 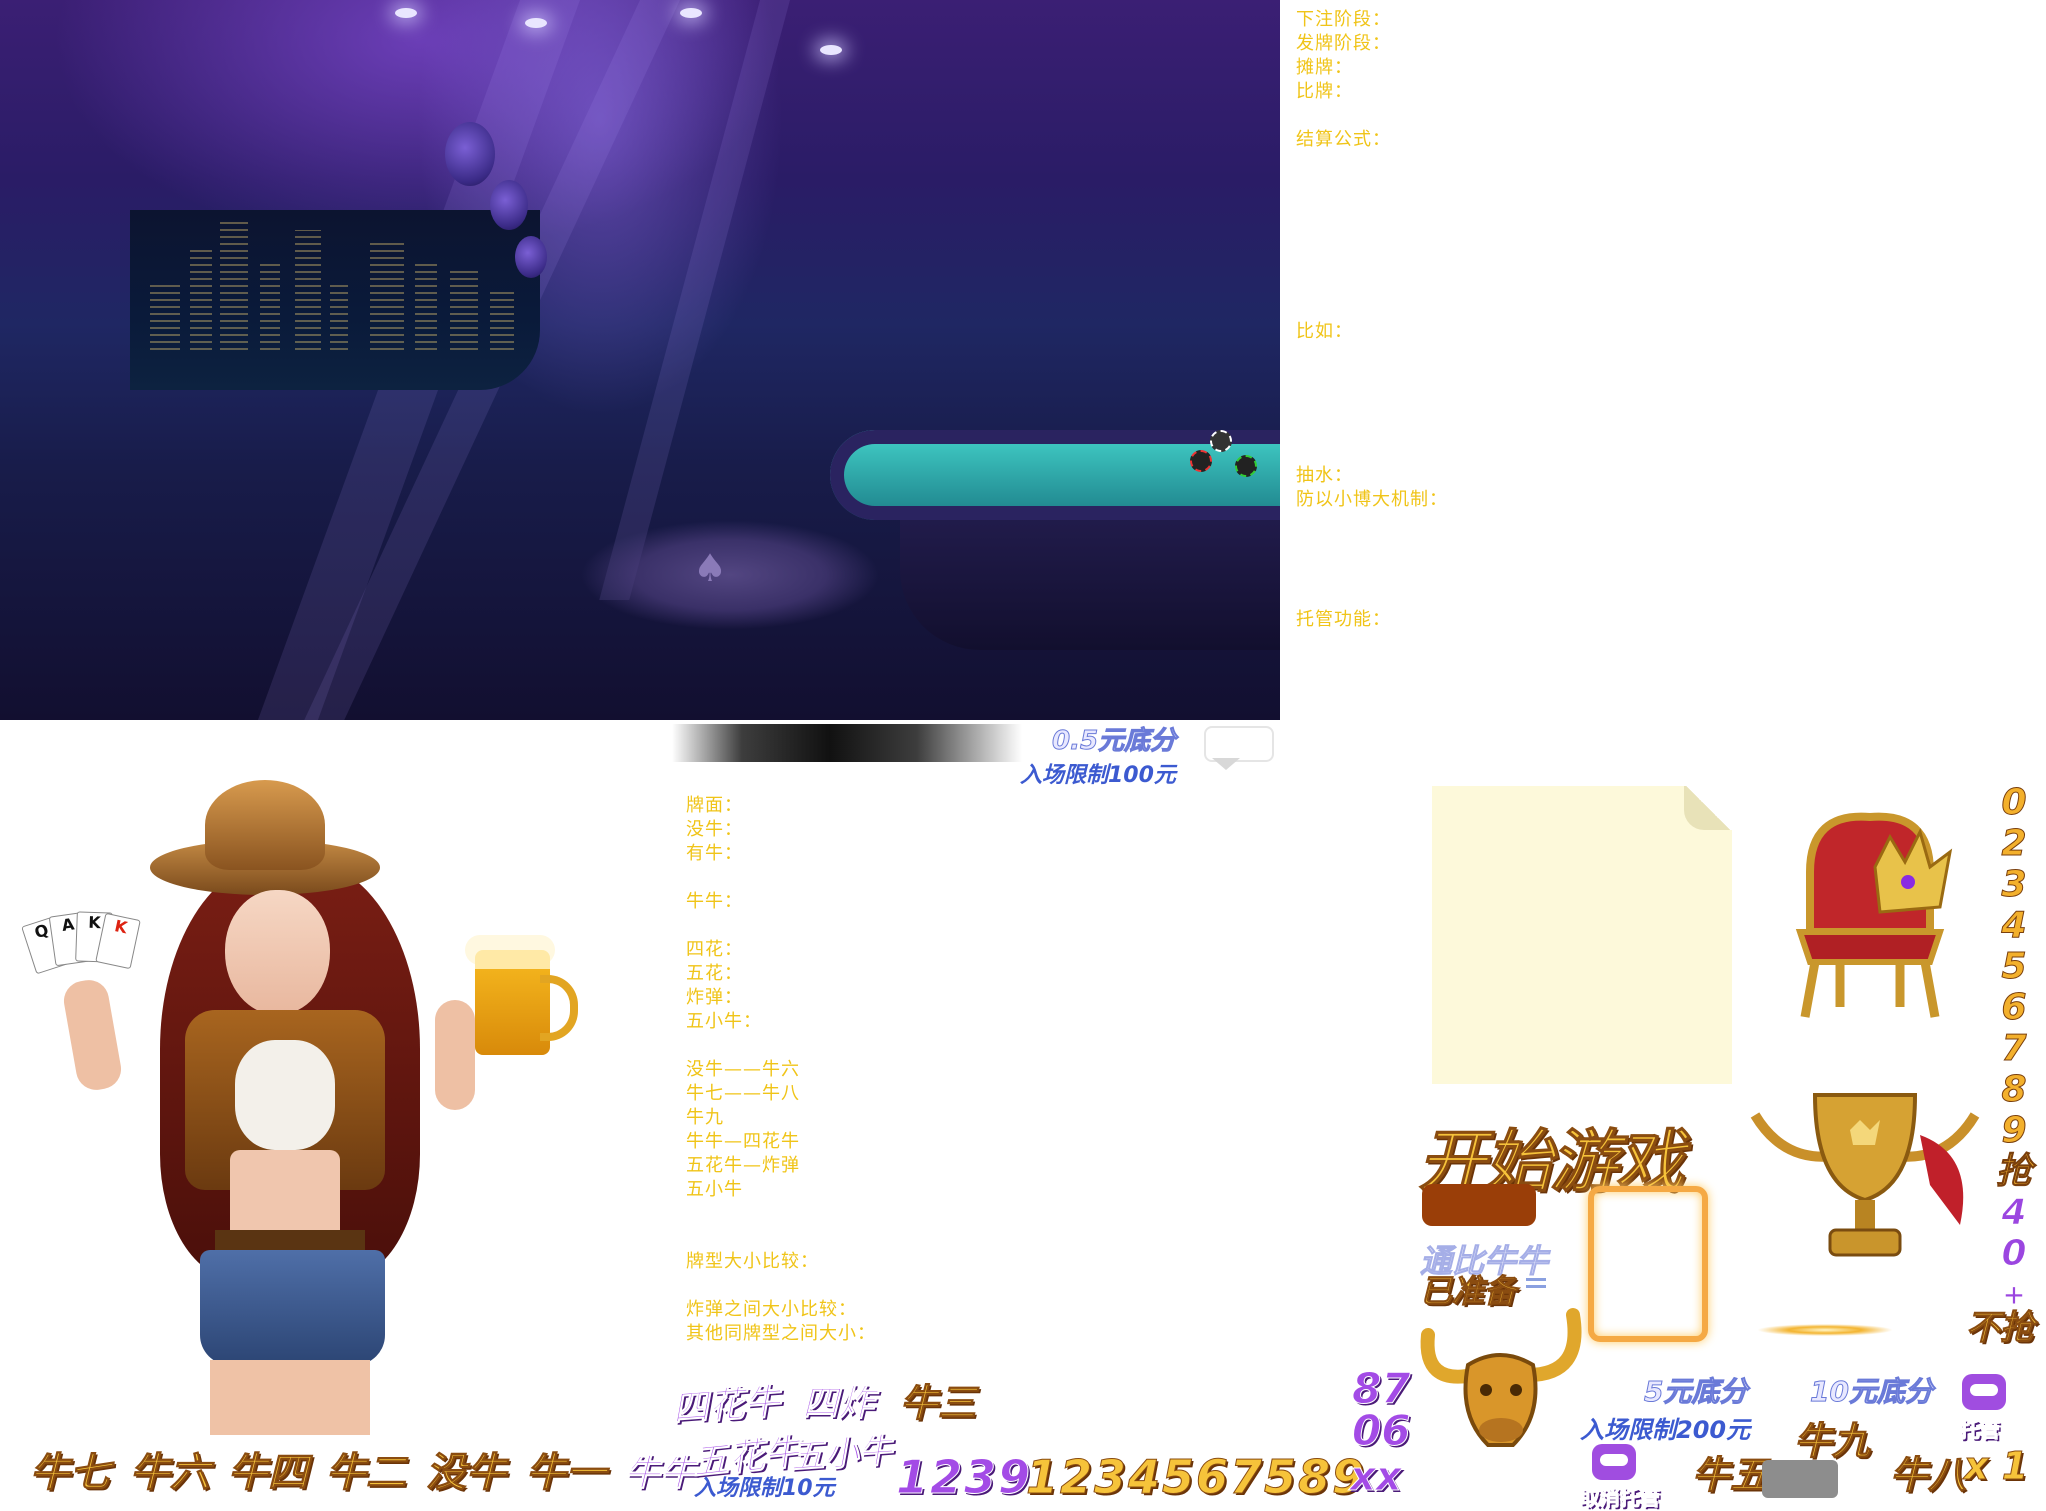 I want to click on card-rule-line: 牌面：, so click(x=714, y=805).